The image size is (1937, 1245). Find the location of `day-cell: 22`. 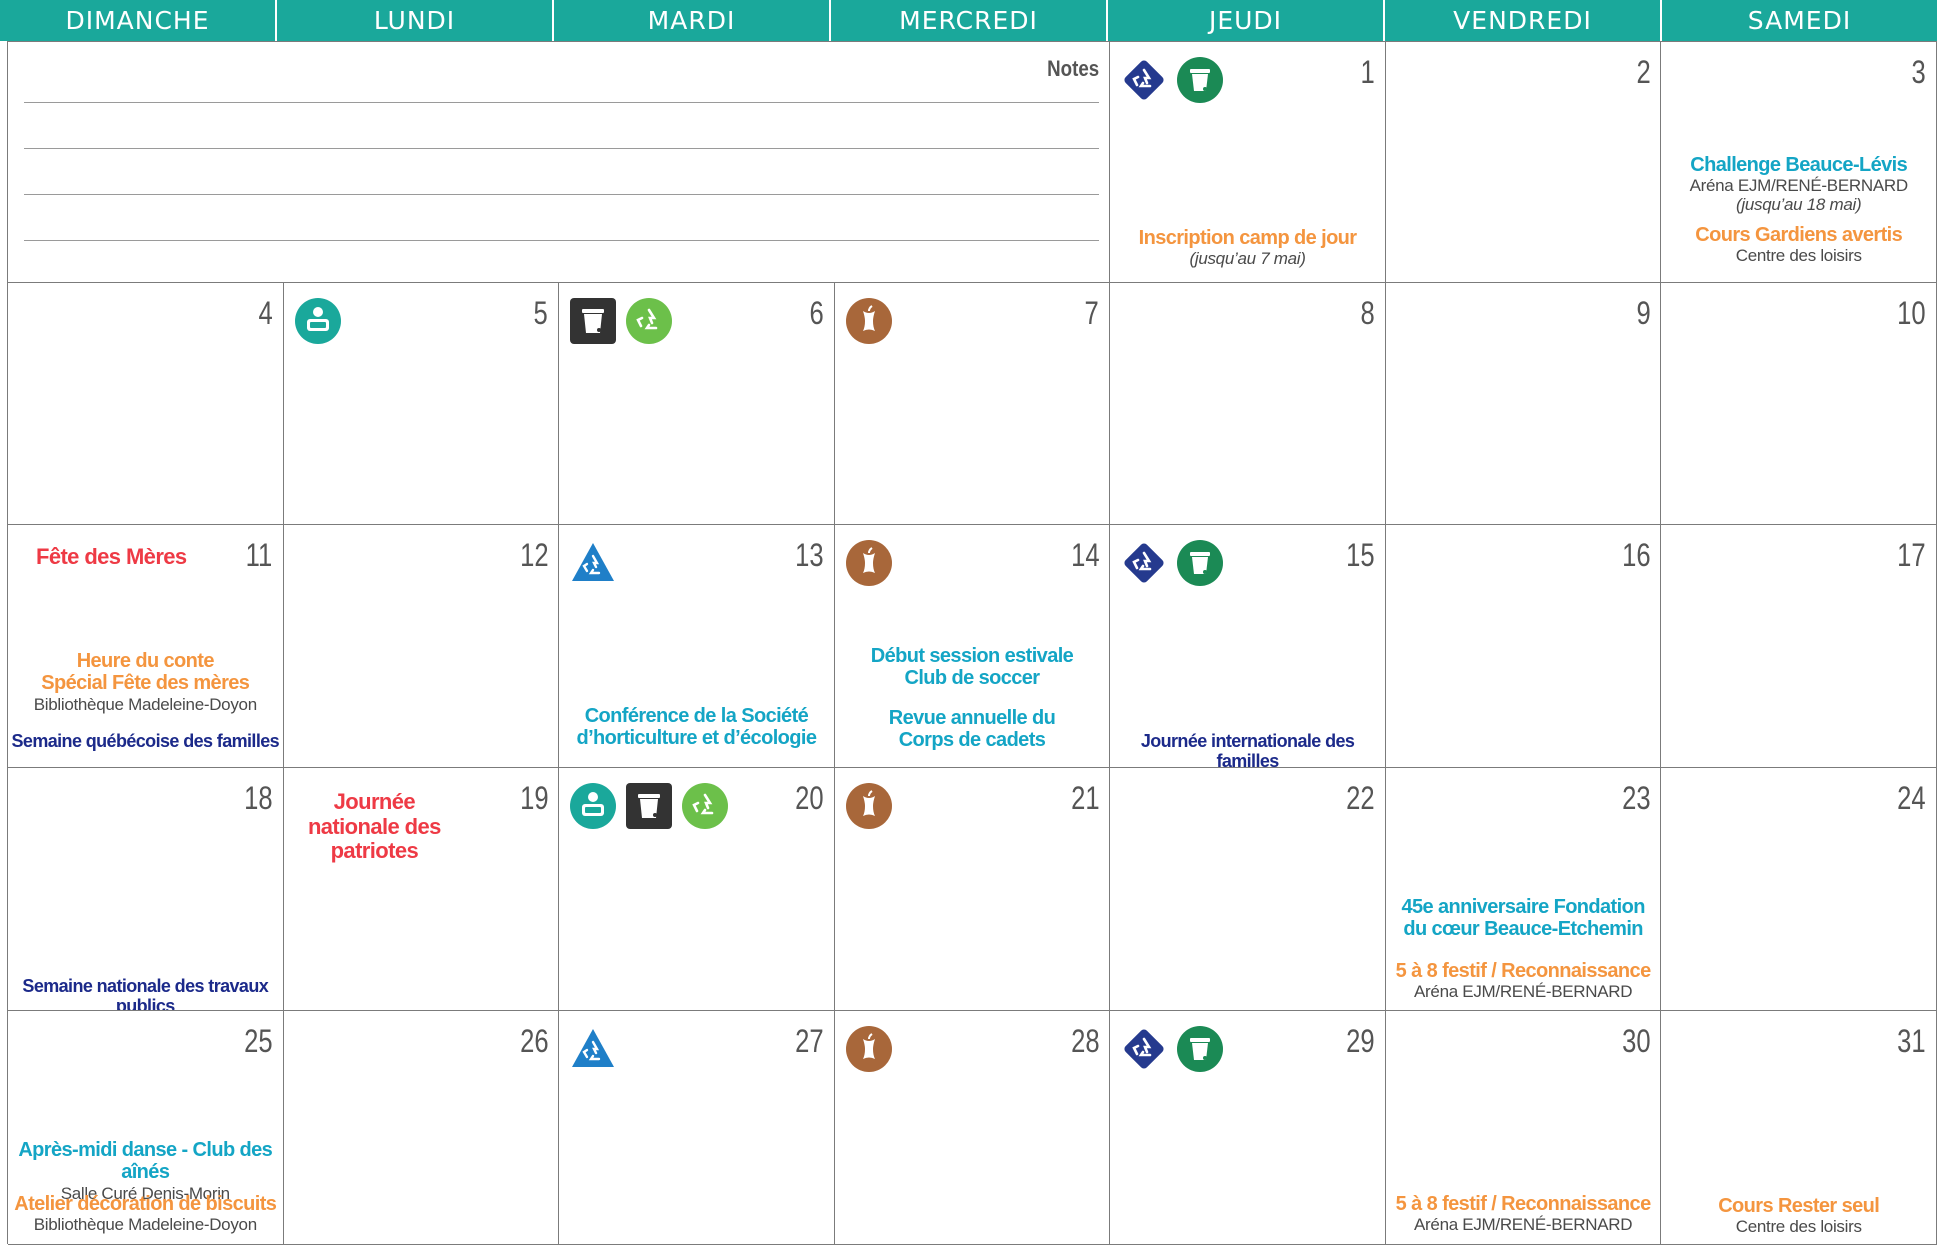

day-cell: 22 is located at coordinates (1248, 889).